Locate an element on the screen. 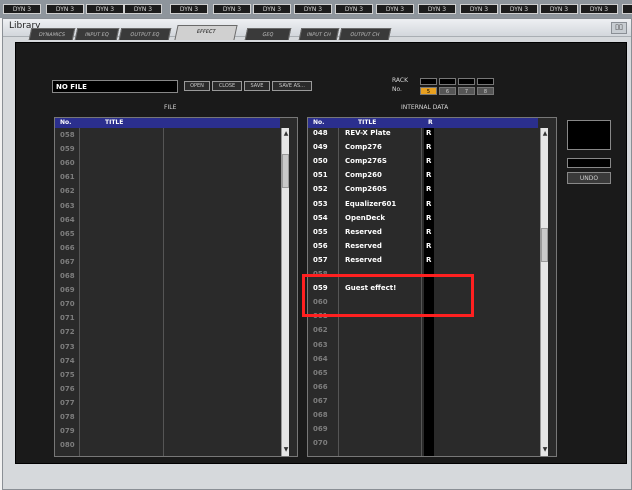  header-no: No. is located at coordinates (66, 122).